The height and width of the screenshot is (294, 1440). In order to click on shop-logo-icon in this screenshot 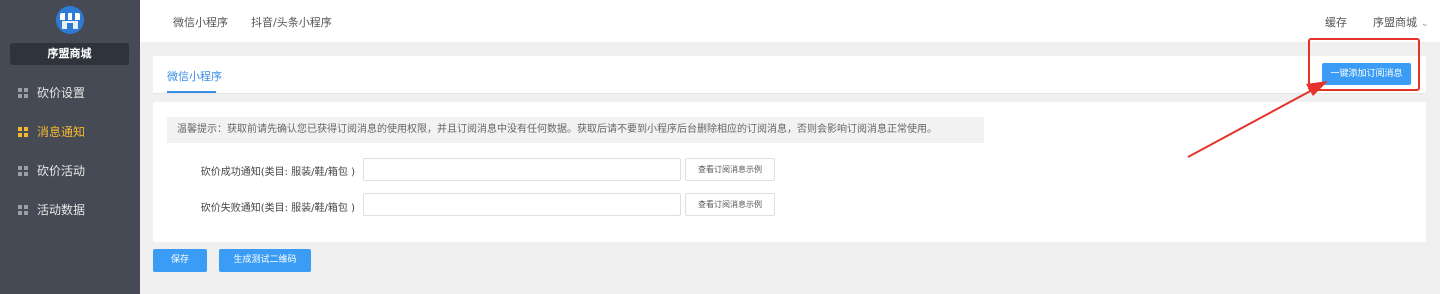, I will do `click(70, 20)`.